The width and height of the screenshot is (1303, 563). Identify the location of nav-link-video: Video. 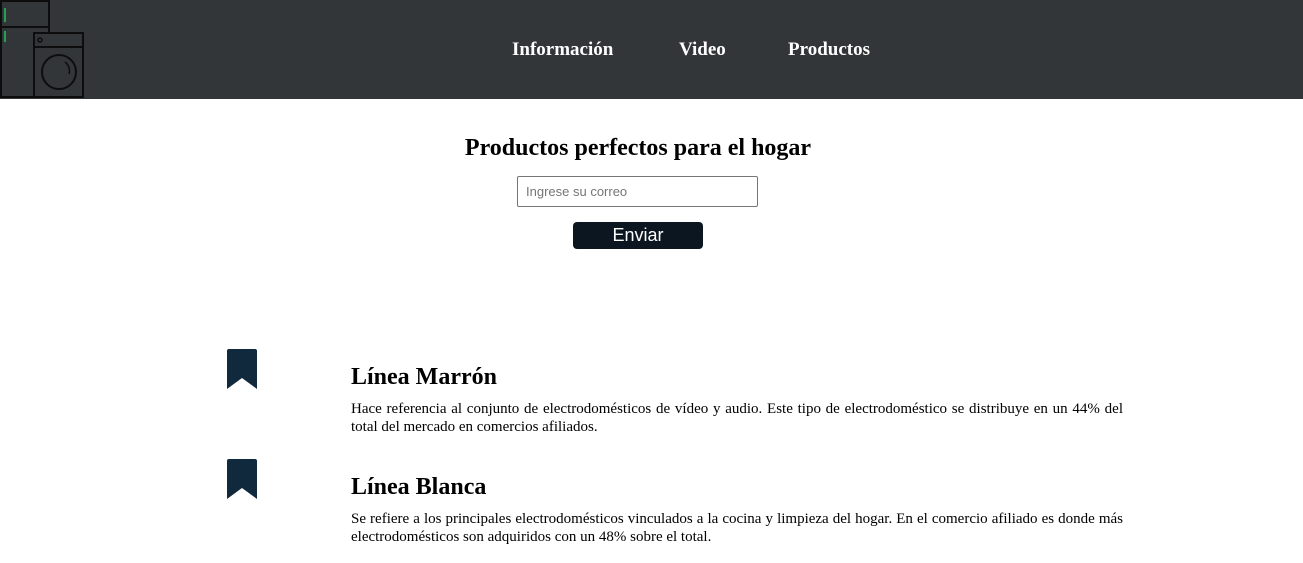
(702, 50).